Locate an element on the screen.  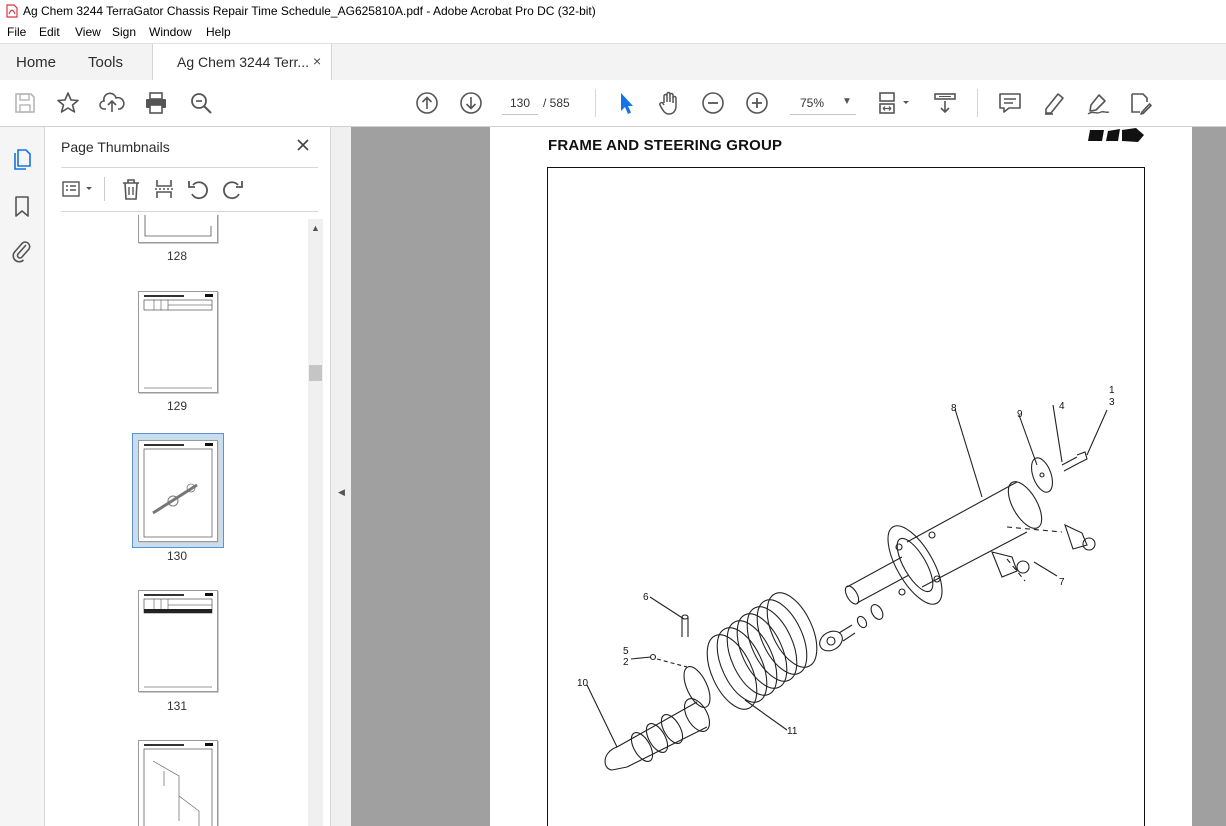
brand-logo is located at coordinates (1116, 135).